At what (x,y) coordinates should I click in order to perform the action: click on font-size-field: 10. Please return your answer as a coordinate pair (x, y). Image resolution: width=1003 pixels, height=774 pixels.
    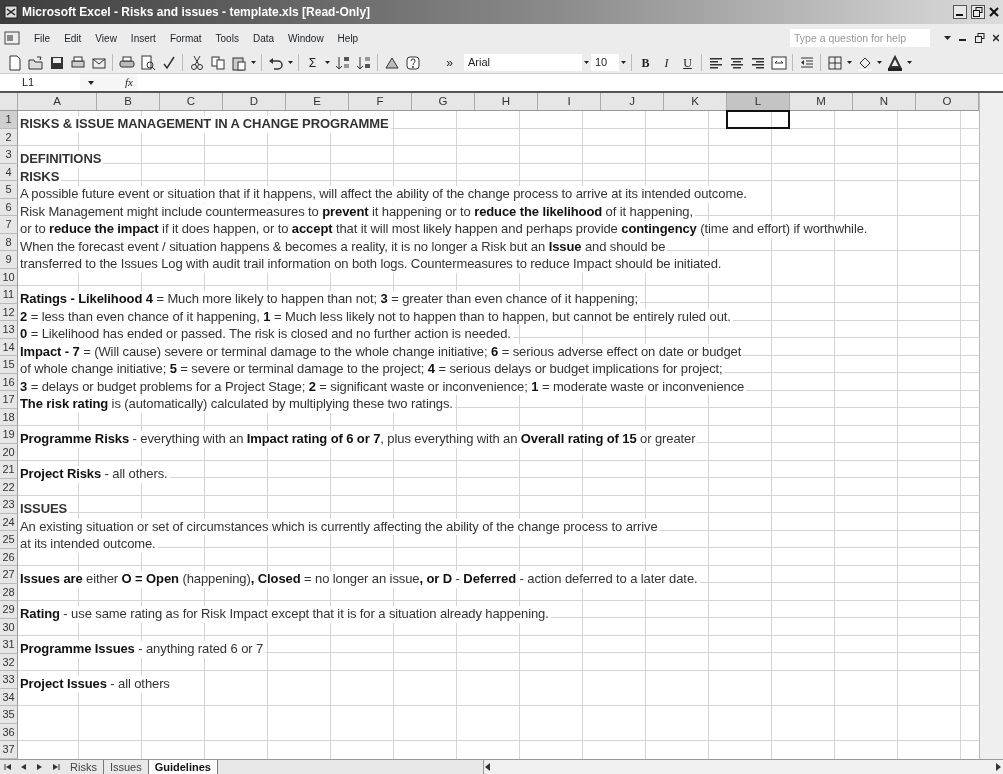
    Looking at the image, I should click on (605, 62).